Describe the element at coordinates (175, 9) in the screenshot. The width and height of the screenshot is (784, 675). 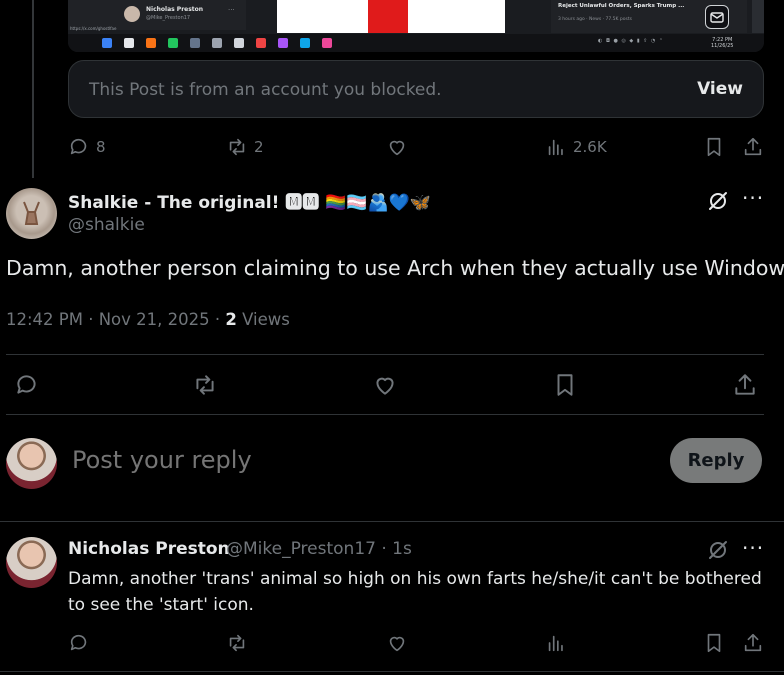
I see `screenshot-name: Nicholas Preston` at that location.